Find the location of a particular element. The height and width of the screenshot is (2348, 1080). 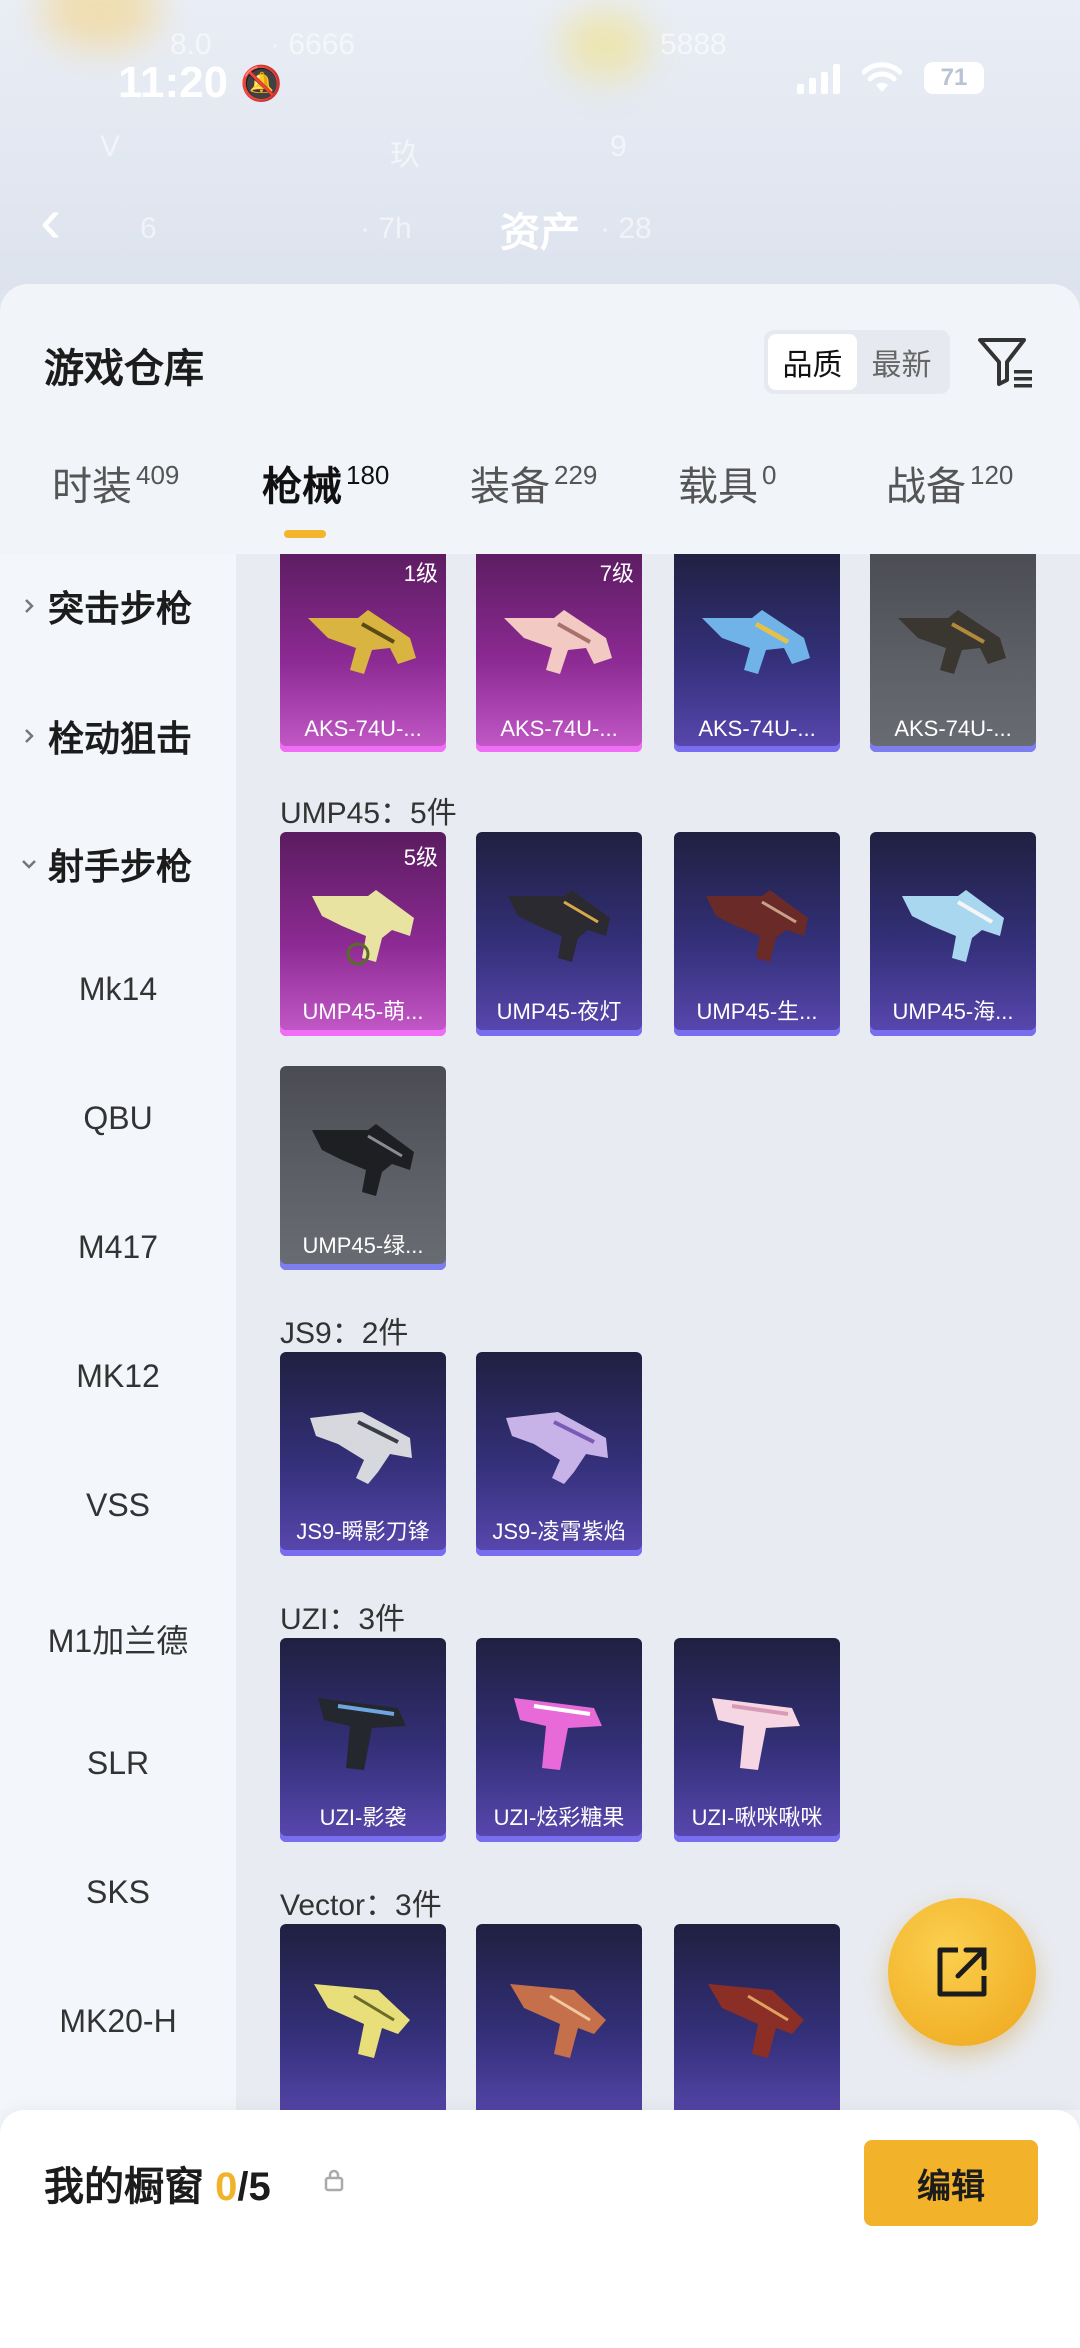

item-card: JS9-凌霄紫焰 is located at coordinates (559, 1454).